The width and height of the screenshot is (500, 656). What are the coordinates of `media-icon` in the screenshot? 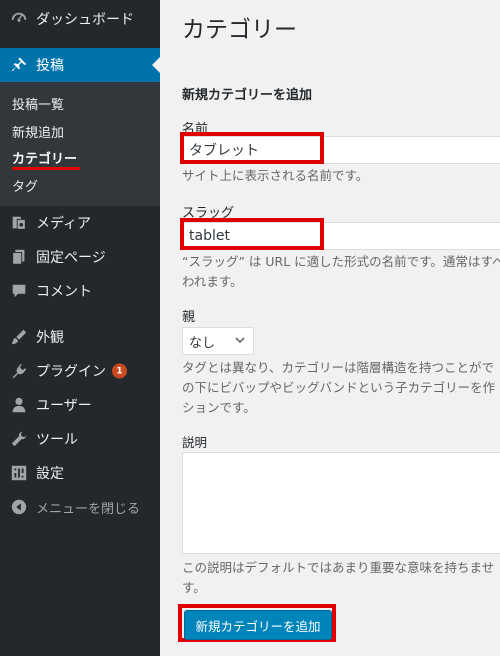 It's located at (19, 223).